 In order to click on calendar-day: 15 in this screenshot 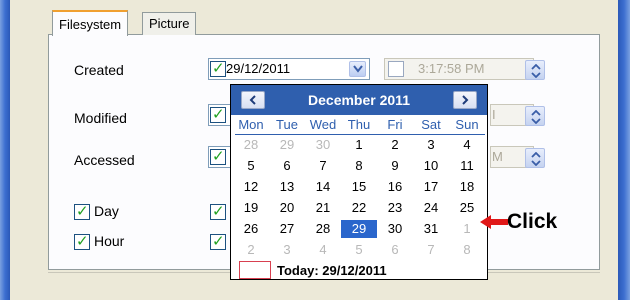, I will do `click(359, 187)`.